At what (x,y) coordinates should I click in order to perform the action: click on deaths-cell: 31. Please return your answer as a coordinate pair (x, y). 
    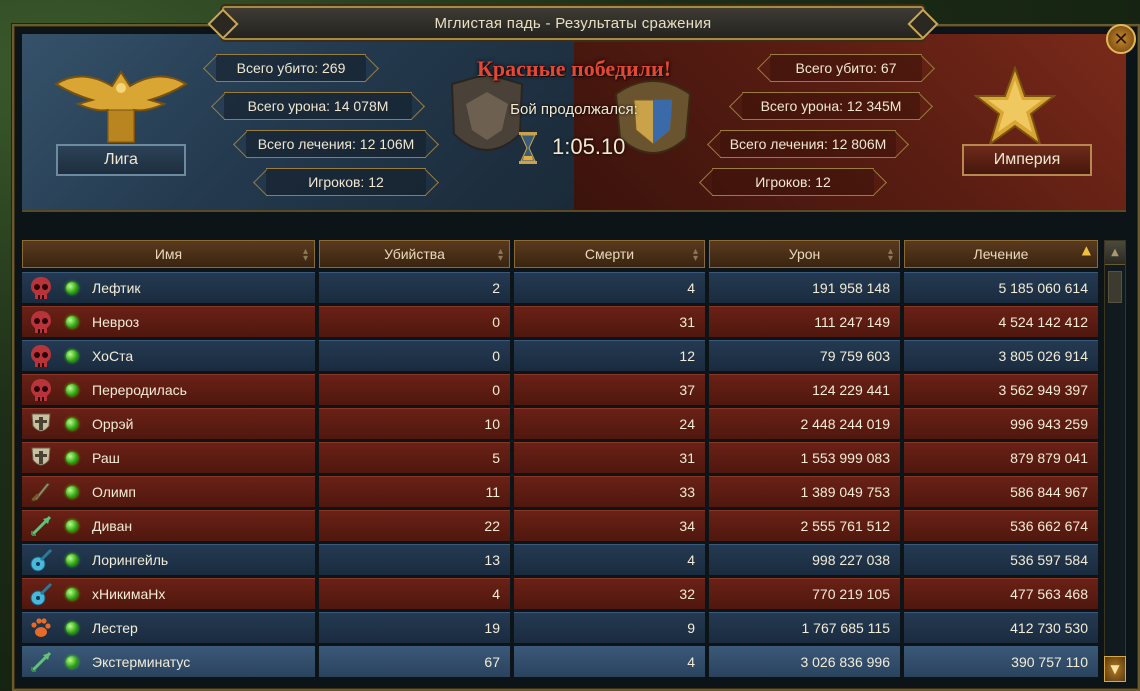
    Looking at the image, I should click on (609, 457).